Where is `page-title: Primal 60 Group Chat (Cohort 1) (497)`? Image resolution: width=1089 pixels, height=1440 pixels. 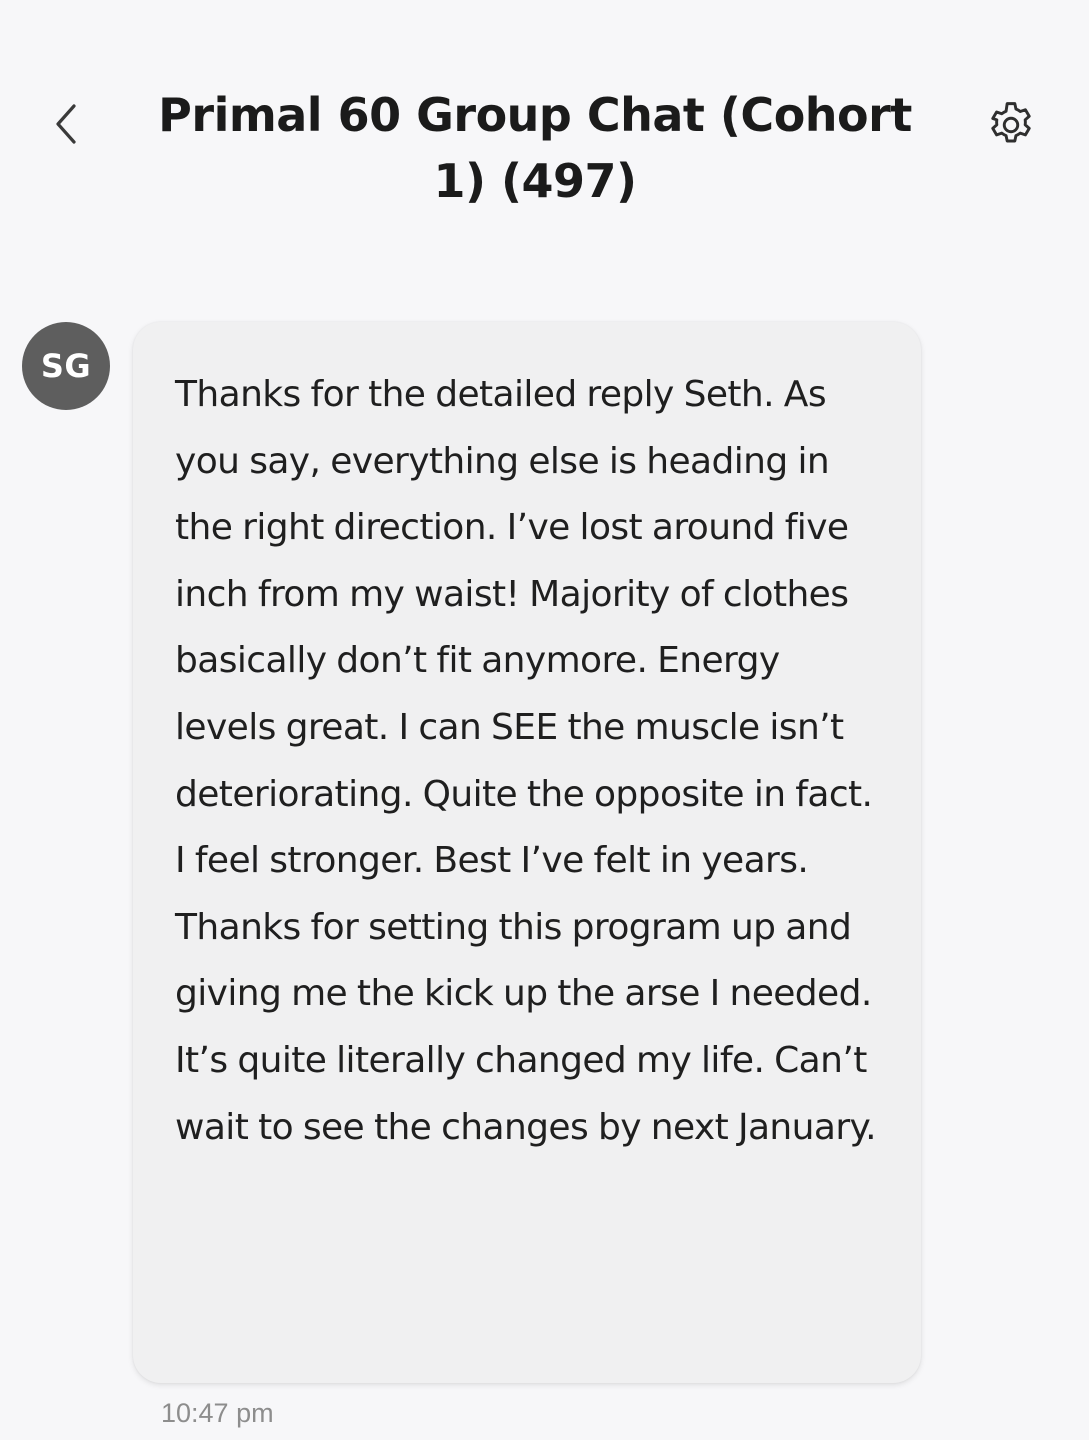
page-title: Primal 60 Group Chat (Cohort 1) (497) is located at coordinates (535, 148).